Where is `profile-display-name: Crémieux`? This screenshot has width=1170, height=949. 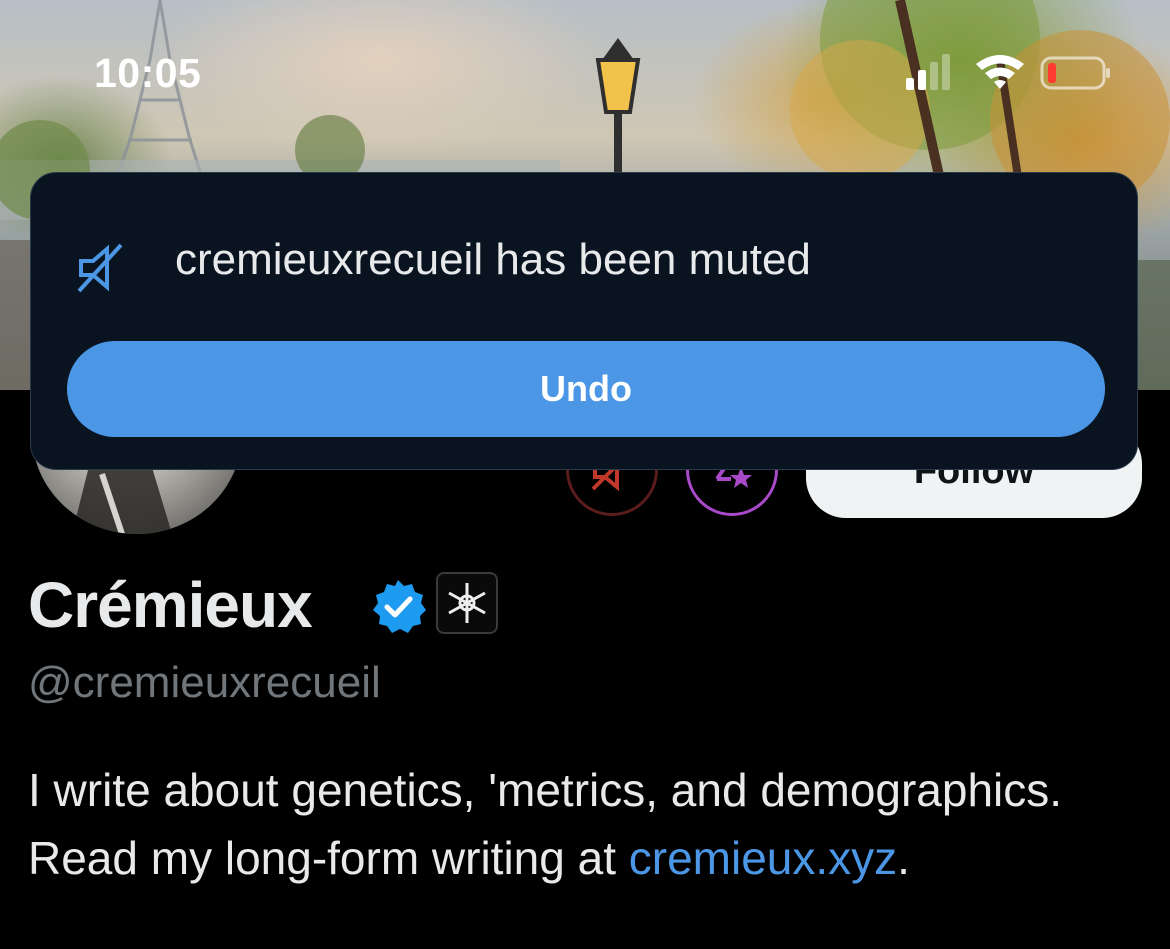 profile-display-name: Crémieux is located at coordinates (170, 605).